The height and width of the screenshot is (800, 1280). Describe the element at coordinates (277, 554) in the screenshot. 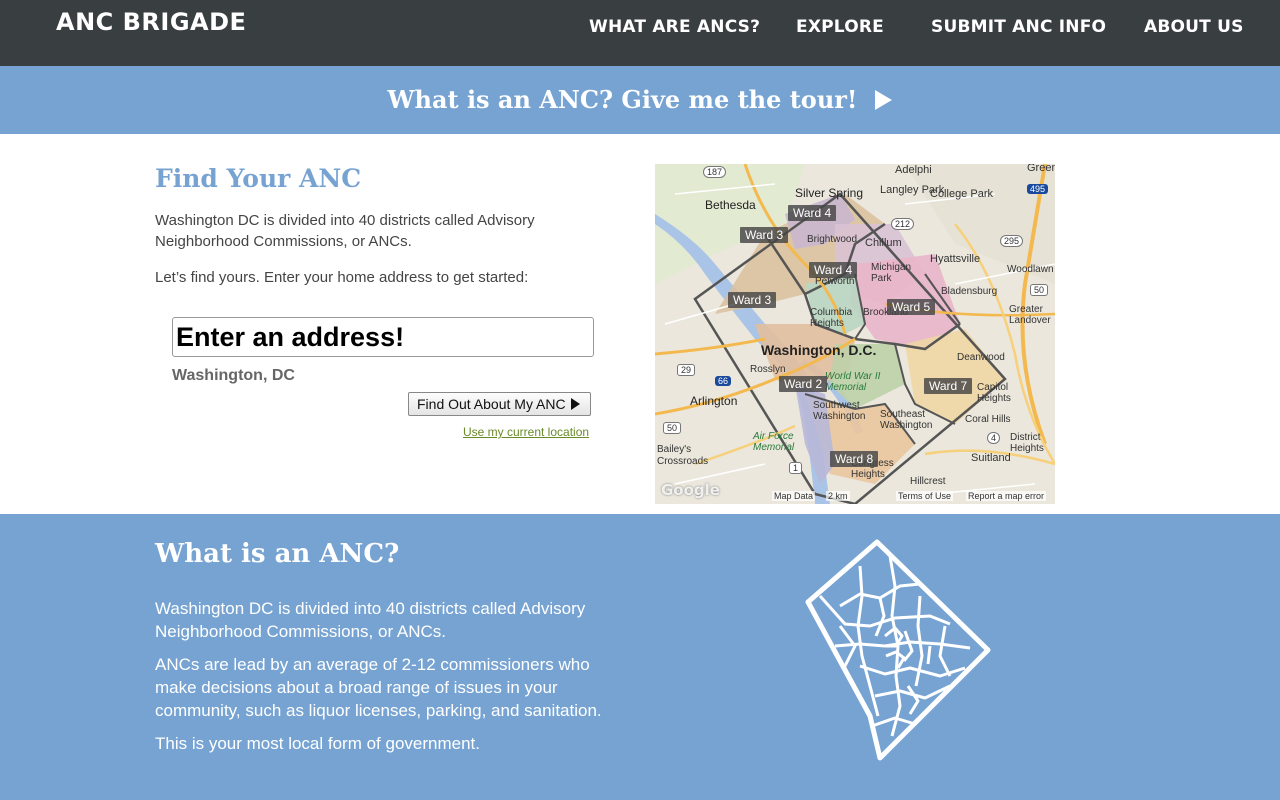

I see `what-title: What is an ANC?` at that location.